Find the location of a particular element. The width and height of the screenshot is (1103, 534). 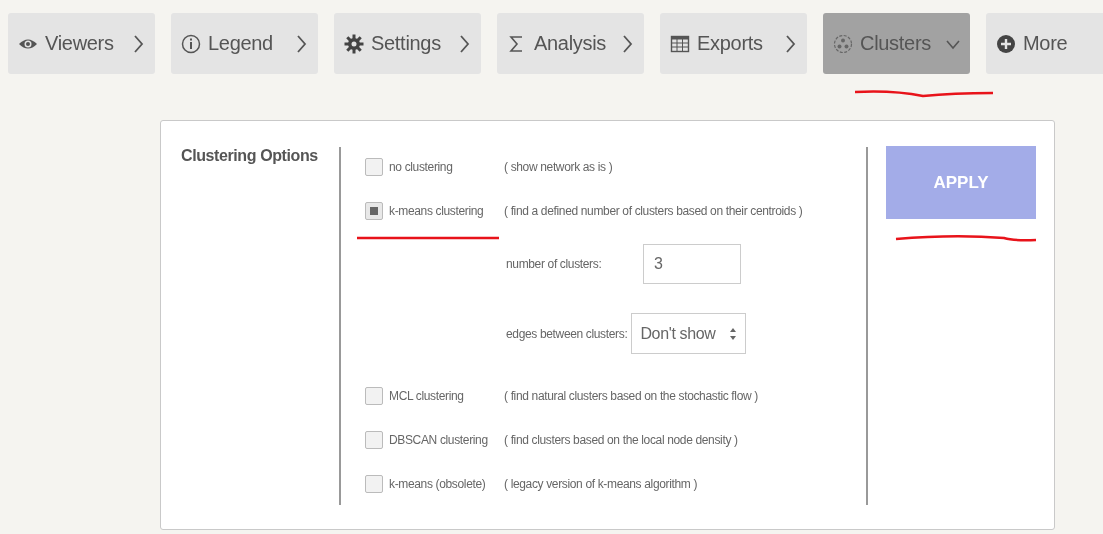

option-description: ( legacy version of k-means algorithm ) is located at coordinates (601, 484).